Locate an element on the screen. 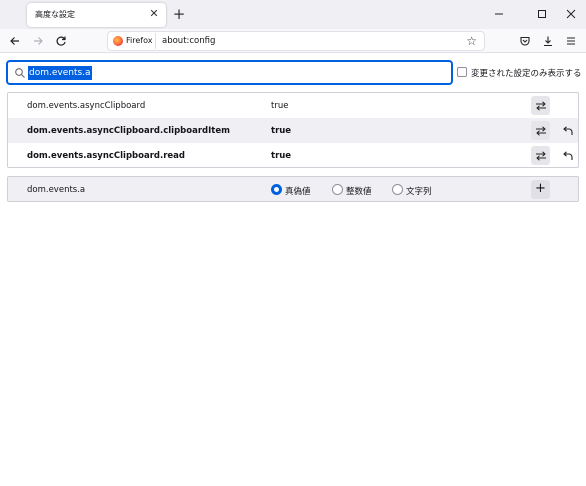 This screenshot has height=486, width=586. minimize-button is located at coordinates (499, 14).